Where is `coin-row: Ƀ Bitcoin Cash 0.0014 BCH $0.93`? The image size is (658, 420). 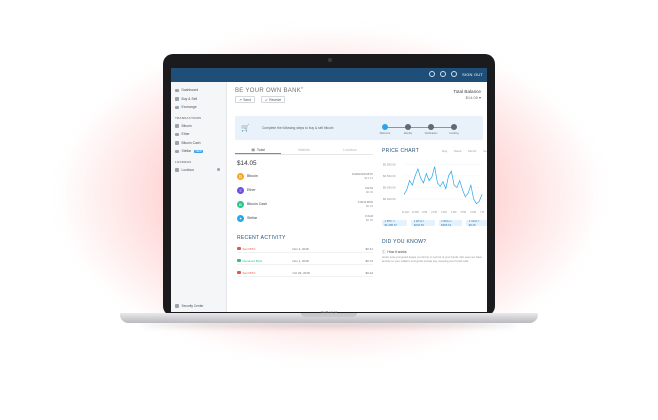 coin-row: Ƀ Bitcoin Cash 0.0014 BCH $0.93 is located at coordinates (305, 204).